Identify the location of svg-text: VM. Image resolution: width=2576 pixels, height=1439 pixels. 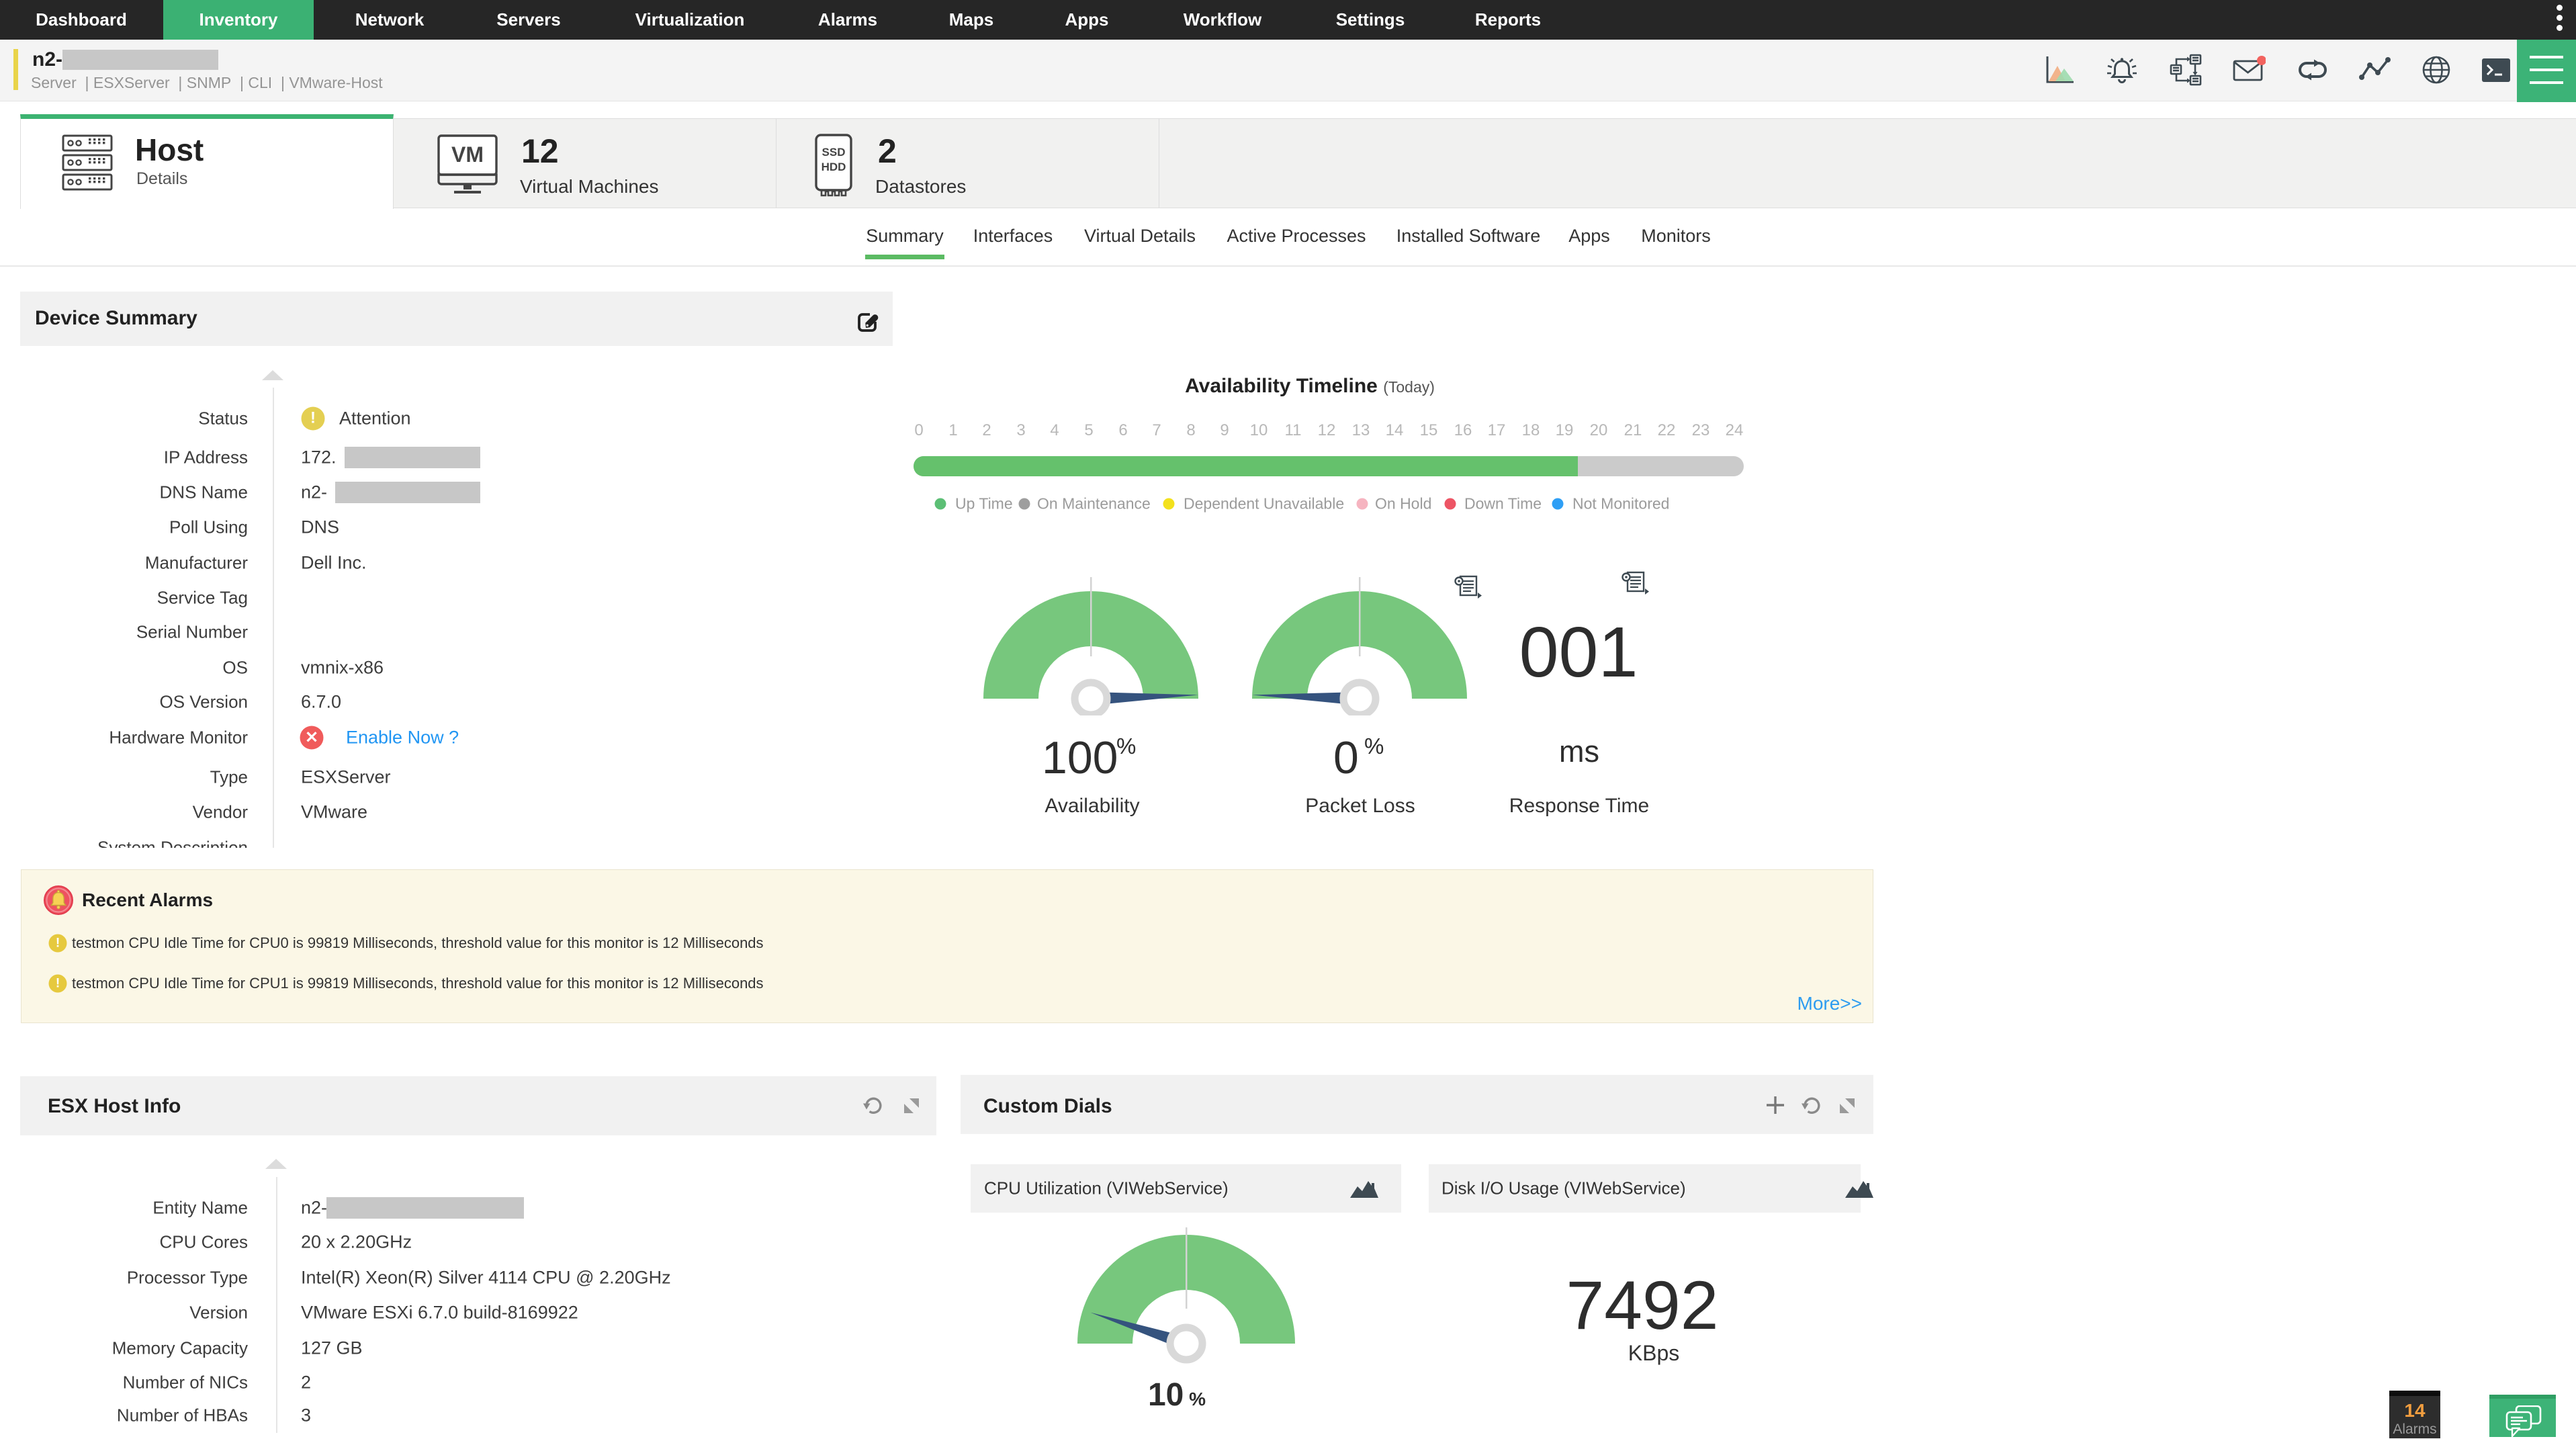
(468, 154).